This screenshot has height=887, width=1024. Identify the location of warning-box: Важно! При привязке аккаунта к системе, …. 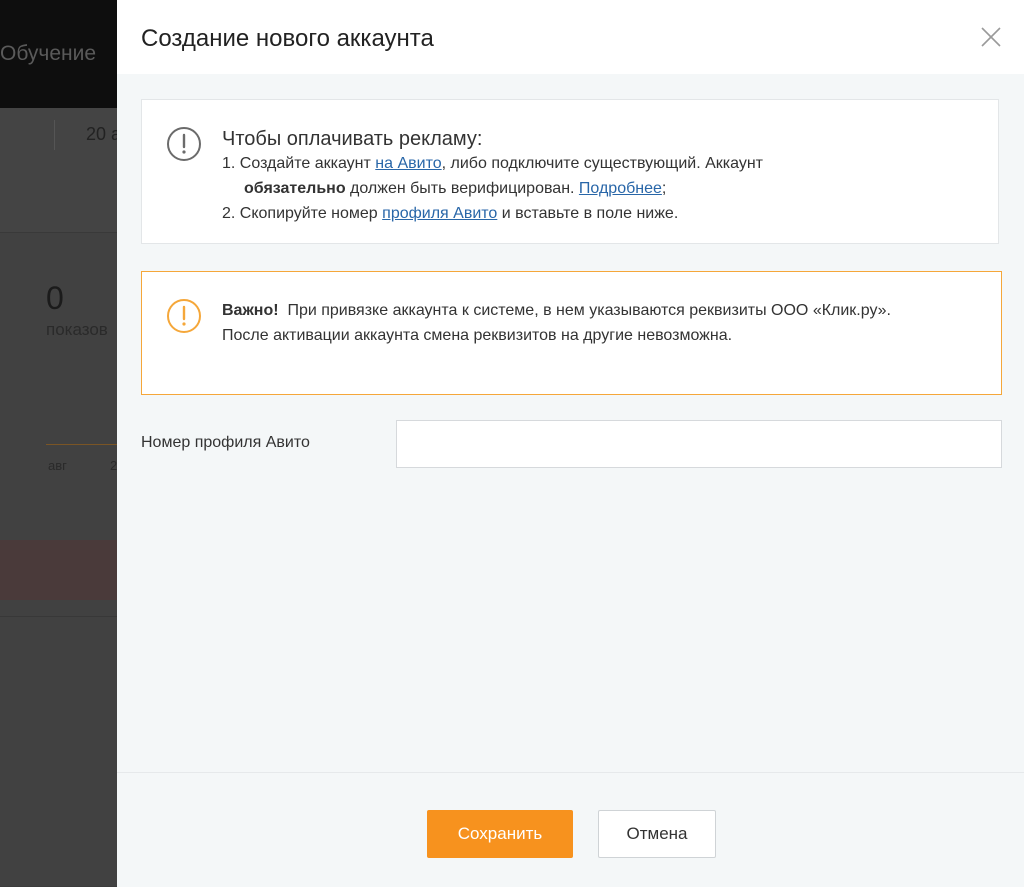
(571, 333).